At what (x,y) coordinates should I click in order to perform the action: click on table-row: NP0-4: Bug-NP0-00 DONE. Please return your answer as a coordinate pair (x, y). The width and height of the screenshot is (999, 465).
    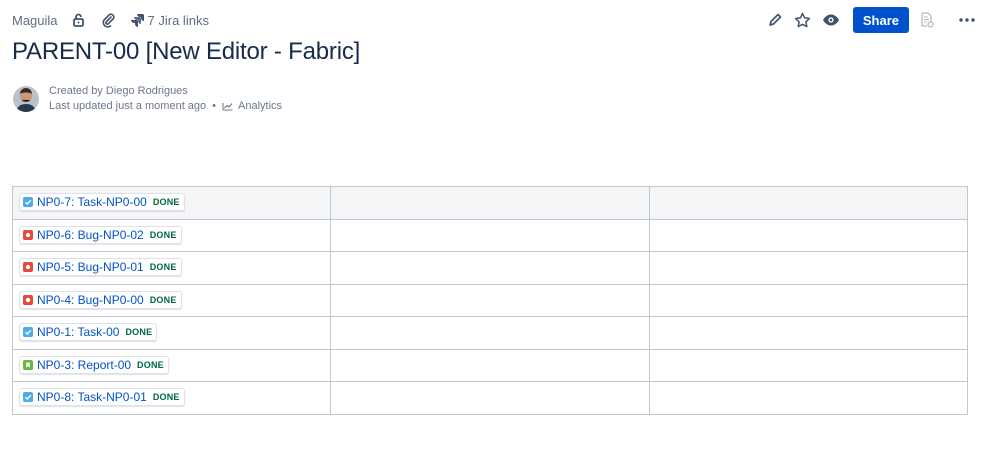
    Looking at the image, I should click on (490, 300).